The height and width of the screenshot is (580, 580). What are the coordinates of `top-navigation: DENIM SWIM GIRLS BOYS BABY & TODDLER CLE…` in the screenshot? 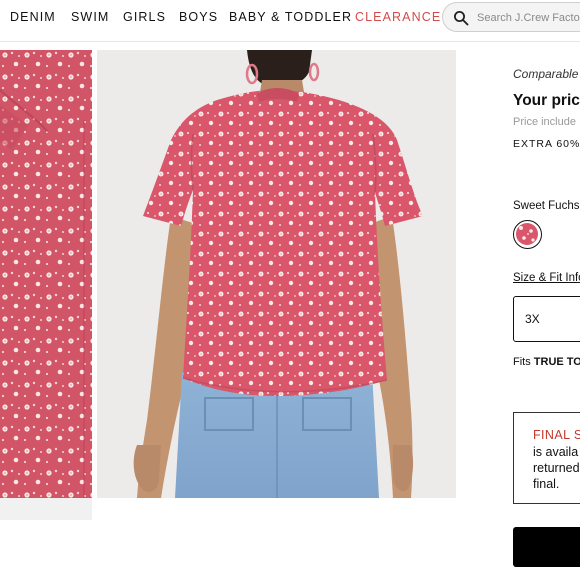 It's located at (290, 21).